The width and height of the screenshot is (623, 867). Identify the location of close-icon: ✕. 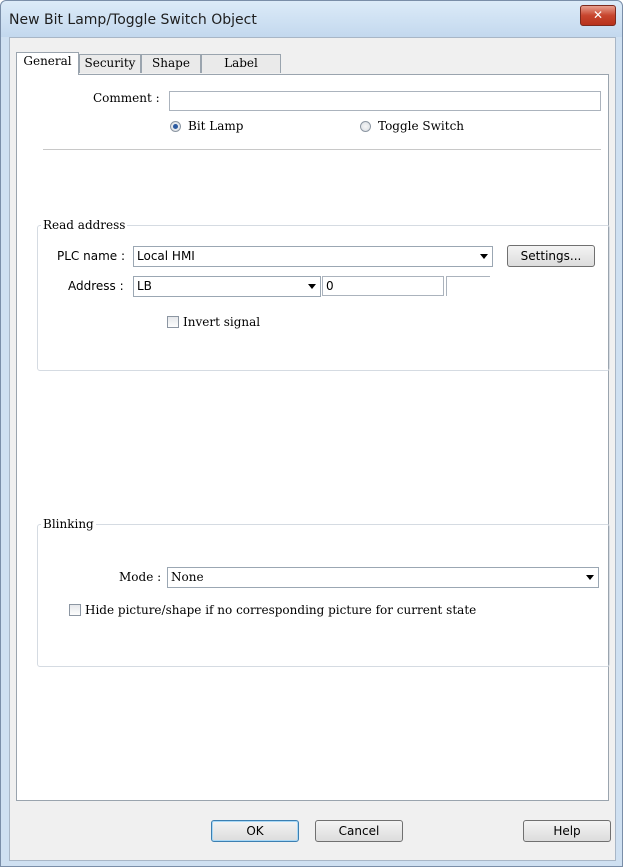
(598, 15).